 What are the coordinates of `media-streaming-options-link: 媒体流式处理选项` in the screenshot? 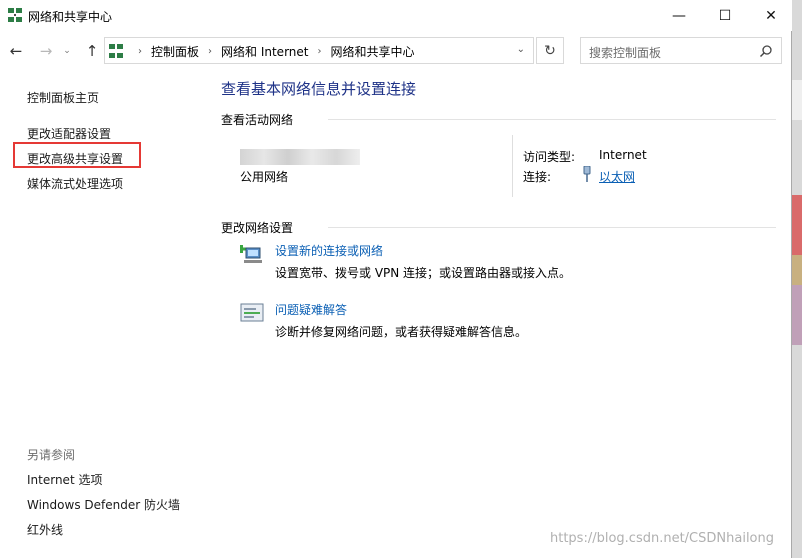 It's located at (75, 183).